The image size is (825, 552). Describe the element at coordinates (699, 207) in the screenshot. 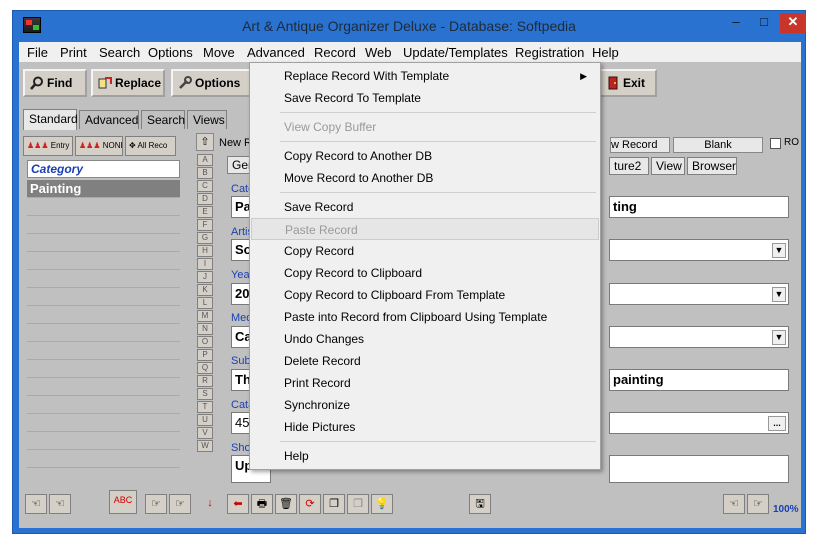

I see `category-field-right: ting` at that location.